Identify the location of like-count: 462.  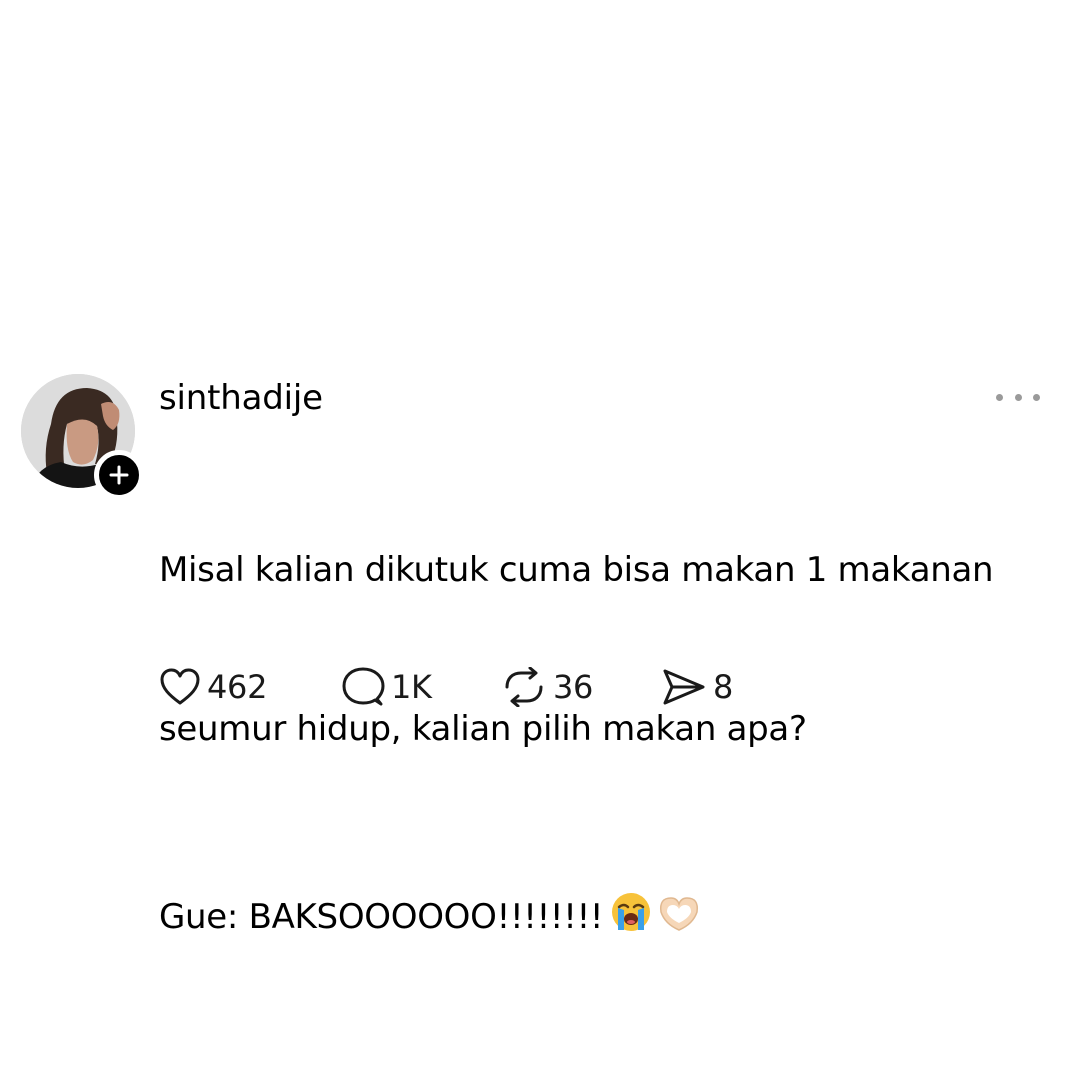
(237, 687).